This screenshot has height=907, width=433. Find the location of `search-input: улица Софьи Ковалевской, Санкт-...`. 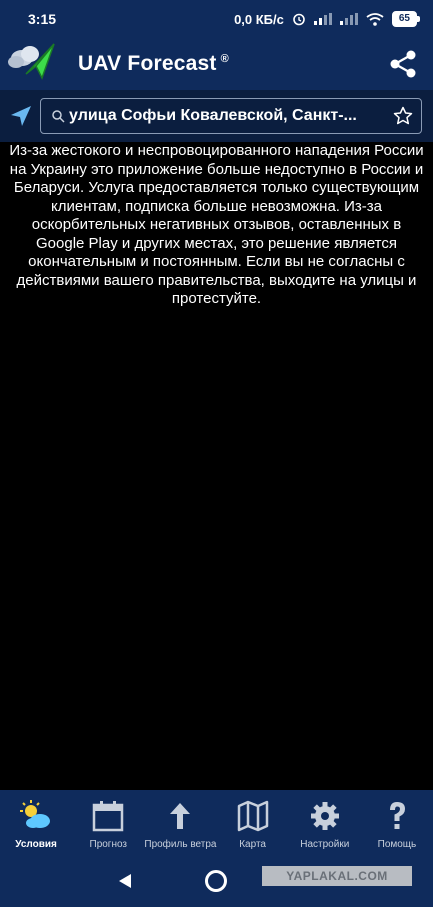

search-input: улица Софьи Ковалевской, Санкт-... is located at coordinates (231, 116).